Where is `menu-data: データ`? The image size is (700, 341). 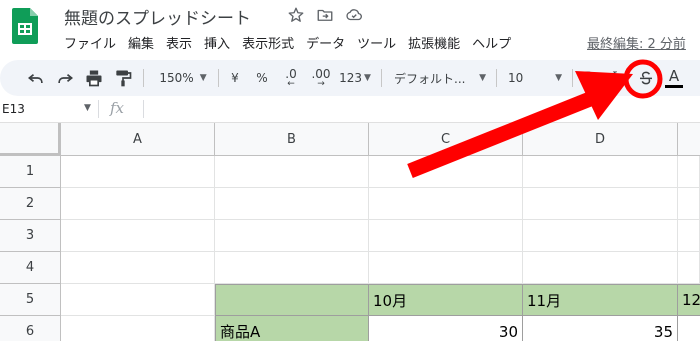
menu-data: データ is located at coordinates (325, 46).